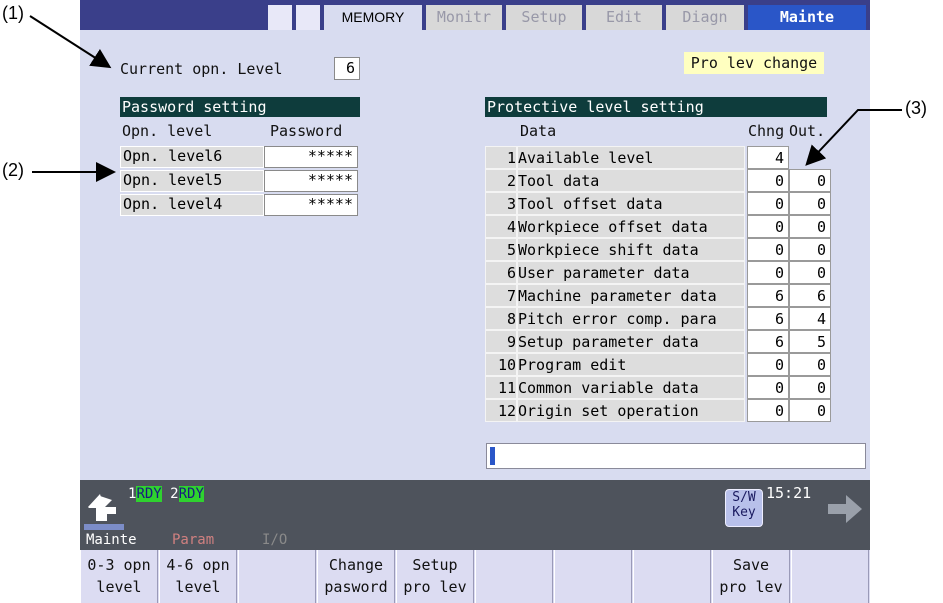 This screenshot has width=943, height=603. Describe the element at coordinates (853, 137) in the screenshot. I see `callout-3-arrow` at that location.